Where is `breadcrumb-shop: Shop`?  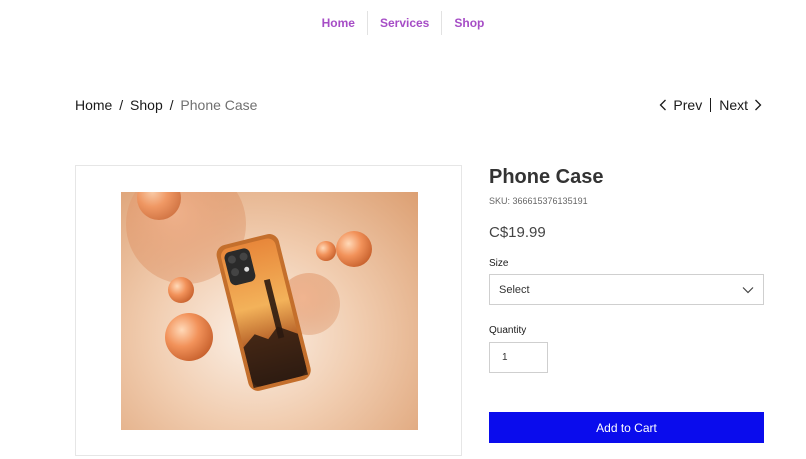
breadcrumb-shop: Shop is located at coordinates (146, 105).